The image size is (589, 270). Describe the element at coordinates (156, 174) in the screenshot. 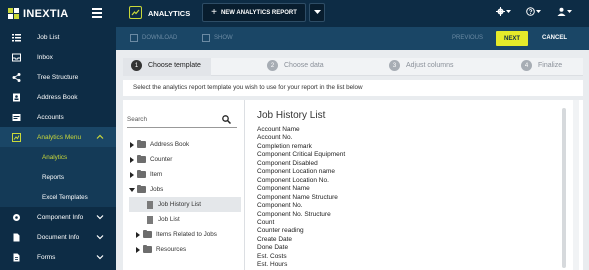

I see `tree-node-label: Item` at that location.